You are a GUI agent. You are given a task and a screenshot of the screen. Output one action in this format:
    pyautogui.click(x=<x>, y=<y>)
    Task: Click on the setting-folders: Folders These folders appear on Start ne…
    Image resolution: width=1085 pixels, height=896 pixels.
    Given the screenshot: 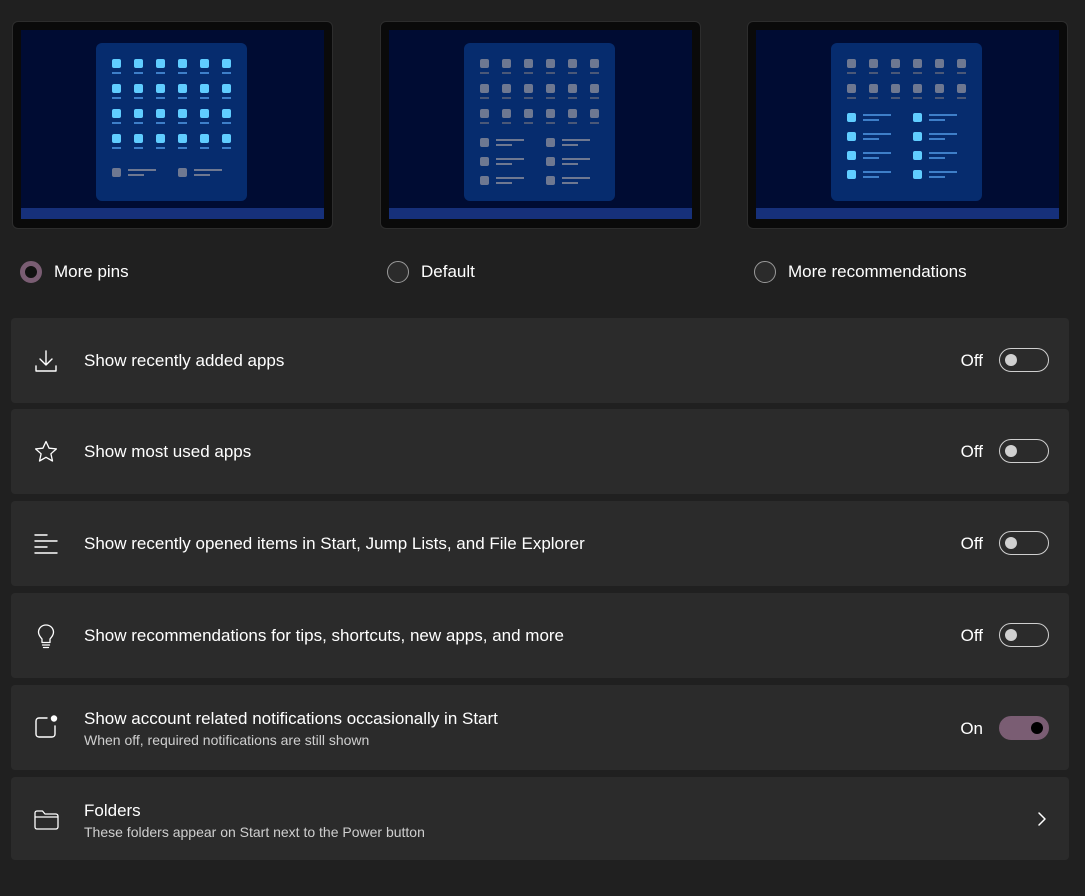 What is the action you would take?
    pyautogui.click(x=540, y=818)
    